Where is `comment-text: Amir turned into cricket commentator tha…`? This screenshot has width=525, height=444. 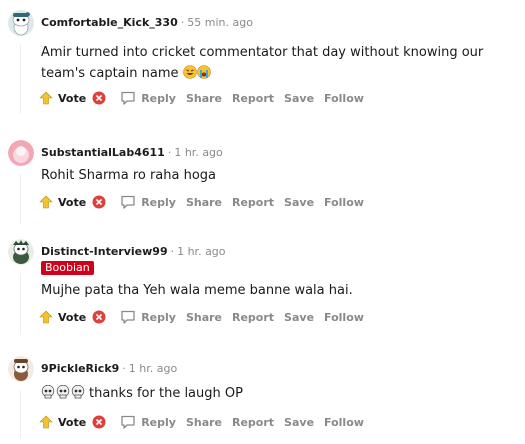 comment-text: Amir turned into cricket commentator tha… is located at coordinates (262, 63).